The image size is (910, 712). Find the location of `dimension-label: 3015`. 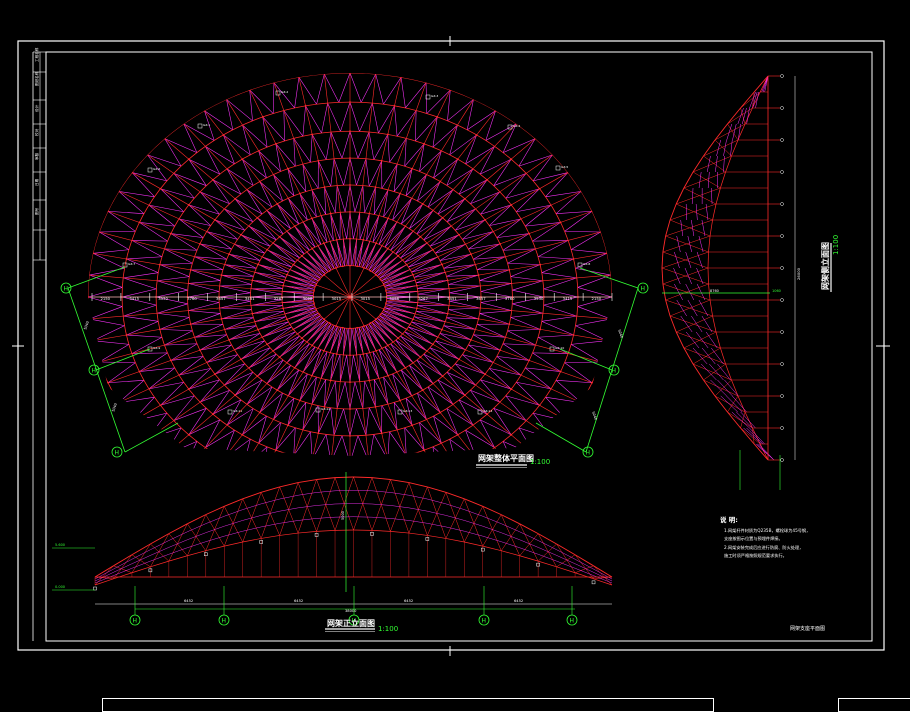

dimension-label: 3015 is located at coordinates (365, 298).